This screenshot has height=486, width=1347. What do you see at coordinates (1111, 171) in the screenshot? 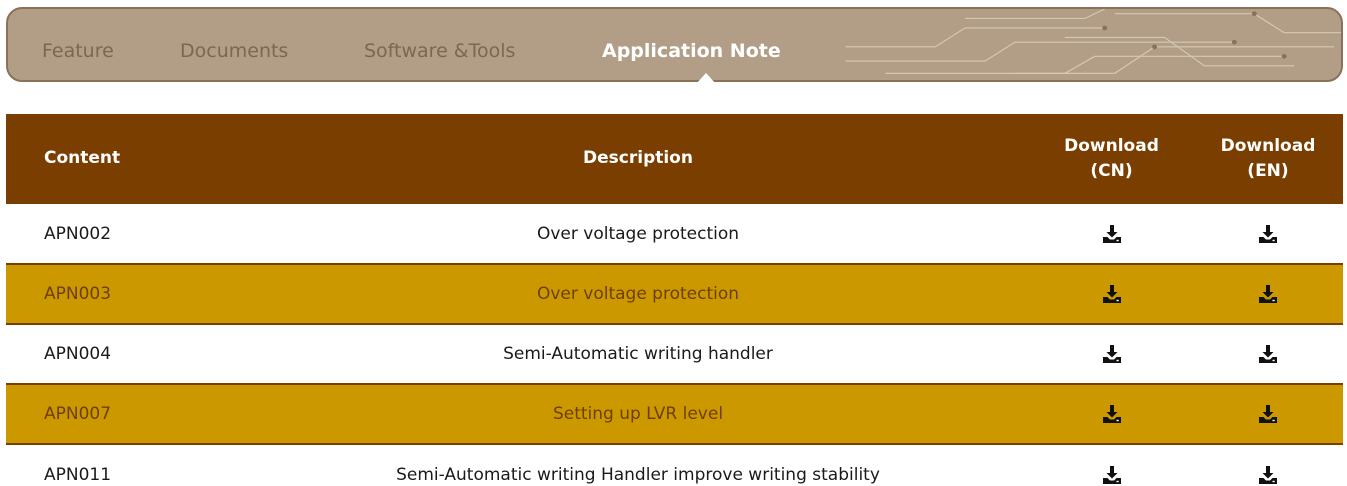
I see `header-download-cn-line2: (CN)` at bounding box center [1111, 171].